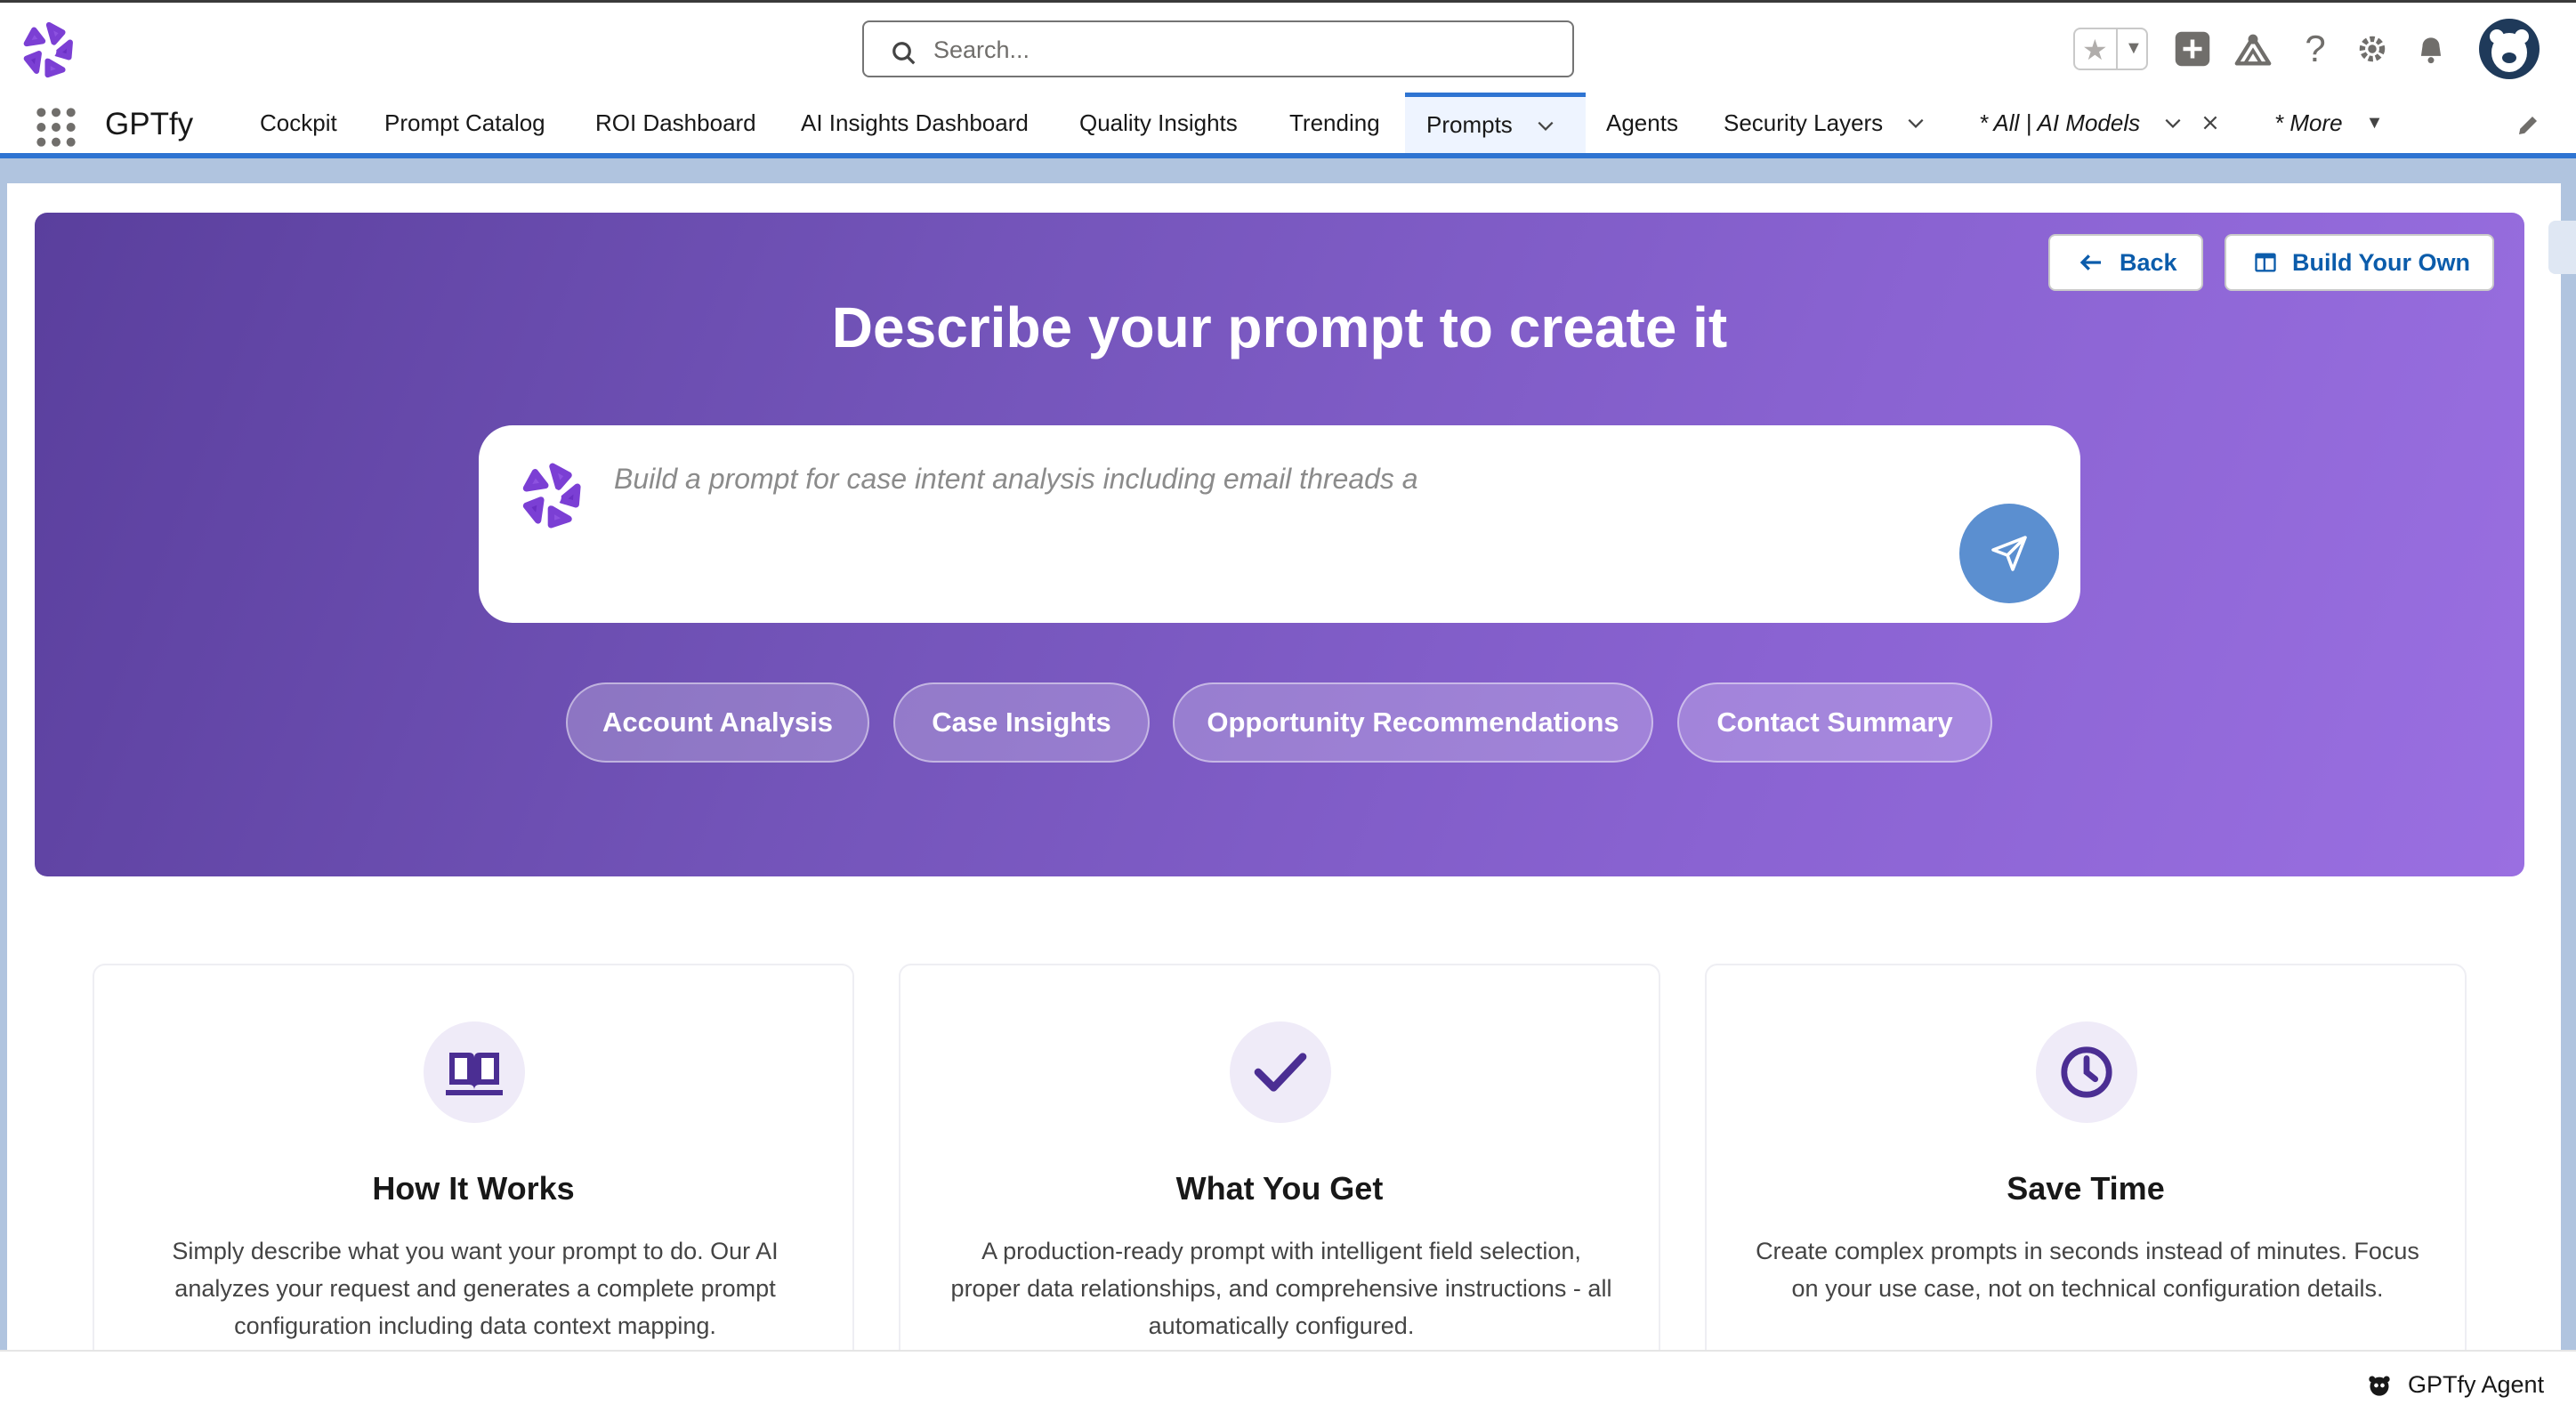 This screenshot has height=1421, width=2576. What do you see at coordinates (473, 1188) in the screenshot?
I see `card-title: How It Works` at bounding box center [473, 1188].